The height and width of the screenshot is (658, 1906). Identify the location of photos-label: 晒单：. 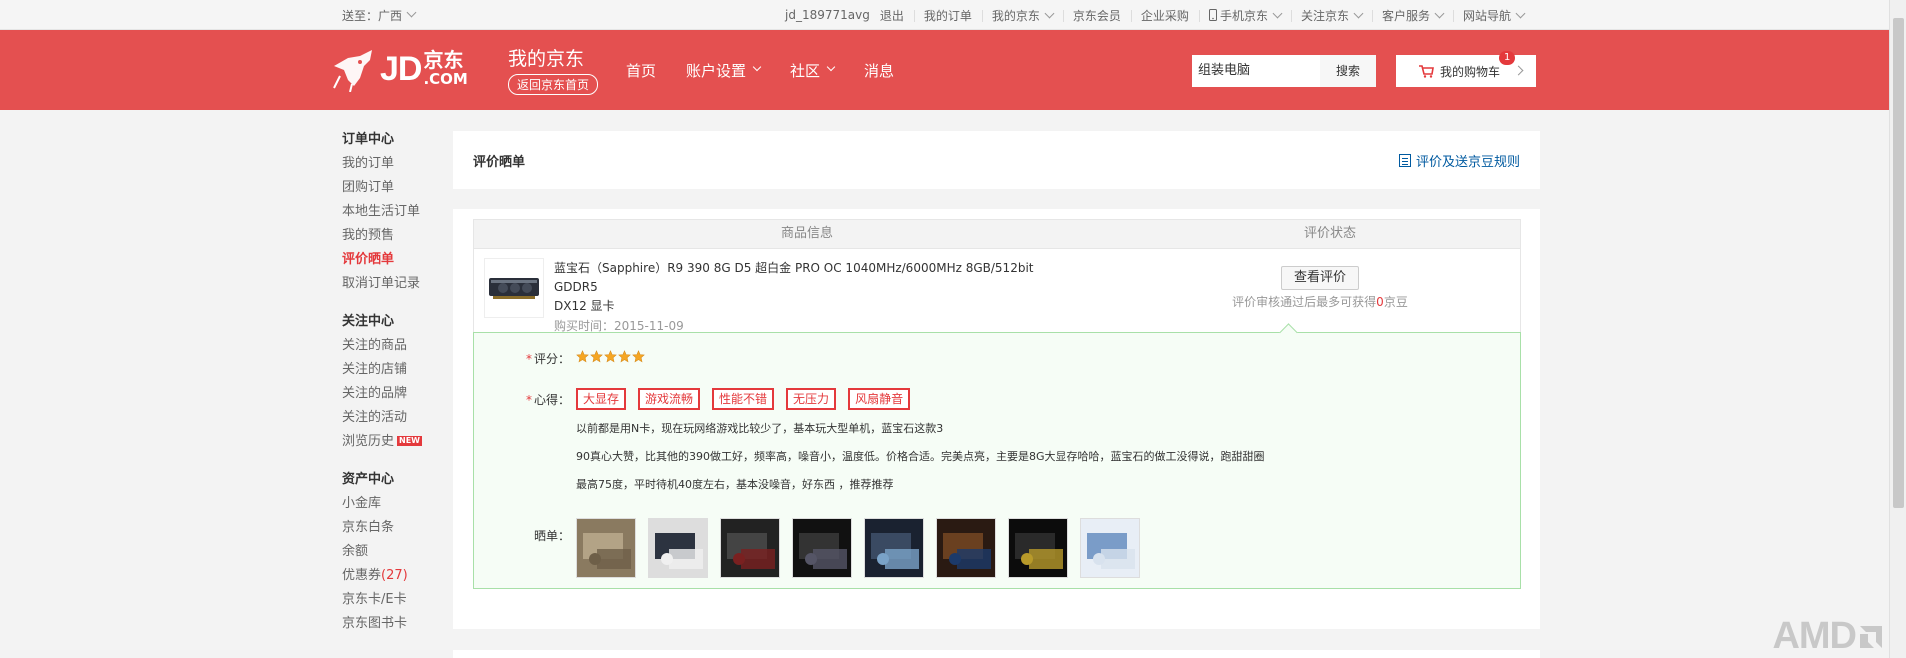
(551, 536).